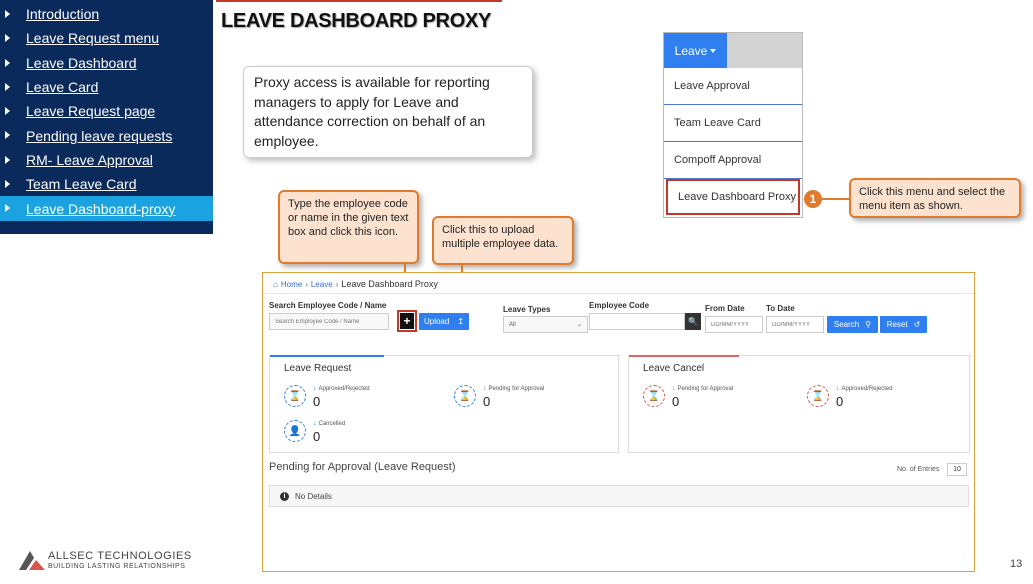 The height and width of the screenshot is (584, 1033). I want to click on from-date-label: From Date, so click(725, 308).